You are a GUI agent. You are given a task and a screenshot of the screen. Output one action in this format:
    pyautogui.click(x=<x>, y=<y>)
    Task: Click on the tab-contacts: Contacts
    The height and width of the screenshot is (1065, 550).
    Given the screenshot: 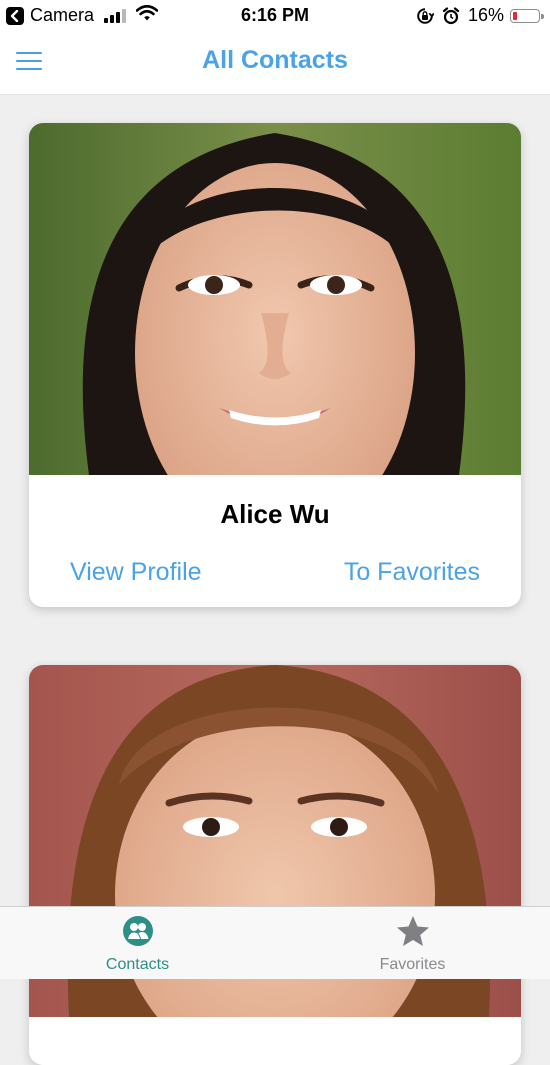 What is the action you would take?
    pyautogui.click(x=137, y=943)
    